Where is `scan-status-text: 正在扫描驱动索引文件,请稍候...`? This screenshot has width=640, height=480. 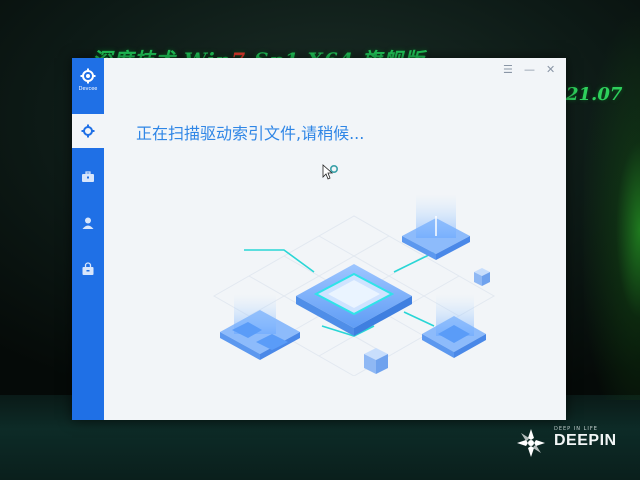
scan-status-text: 正在扫描驱动索引文件,请稍候... is located at coordinates (250, 133).